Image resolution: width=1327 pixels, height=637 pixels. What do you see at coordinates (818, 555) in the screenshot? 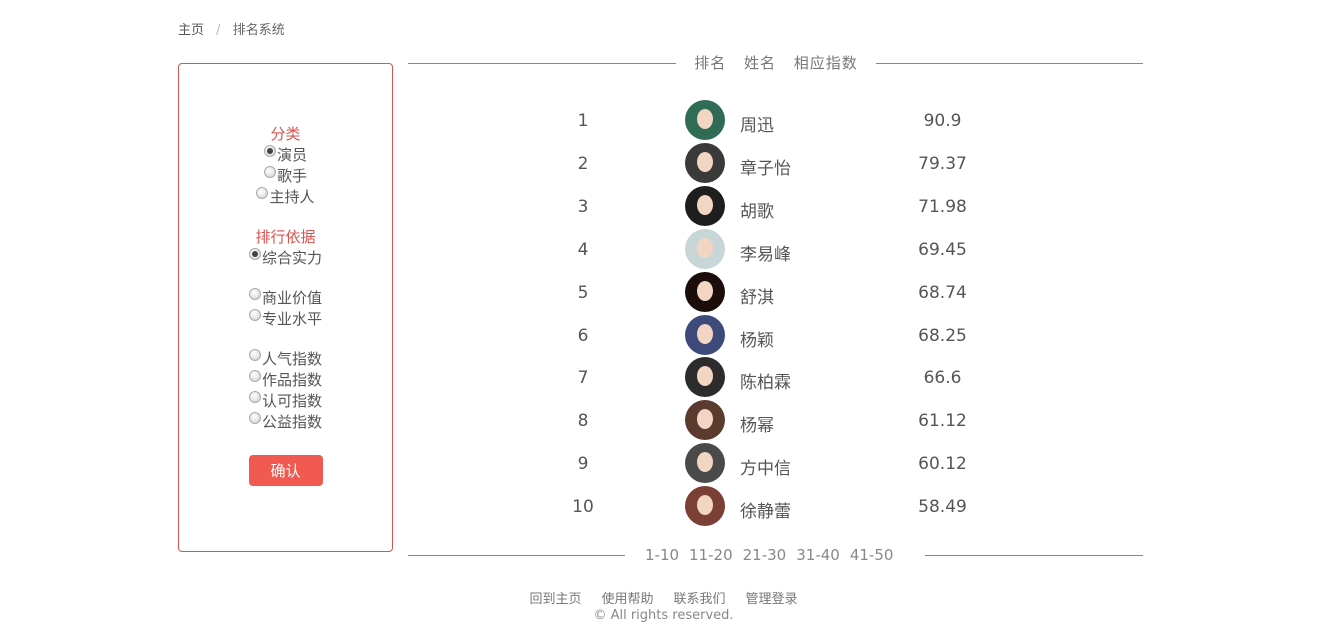
I see `page-link: 31-40` at bounding box center [818, 555].